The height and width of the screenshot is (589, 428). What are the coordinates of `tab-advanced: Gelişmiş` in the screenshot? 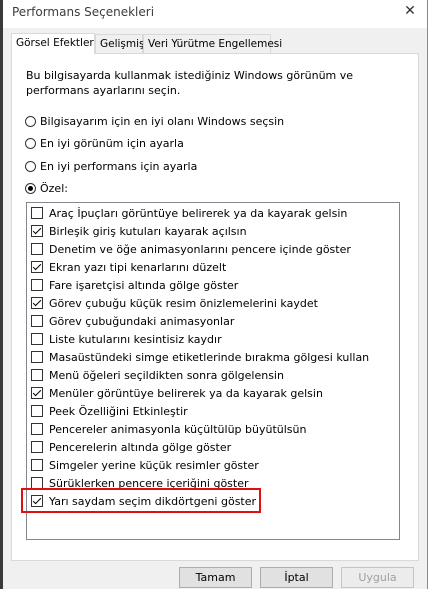 It's located at (120, 43).